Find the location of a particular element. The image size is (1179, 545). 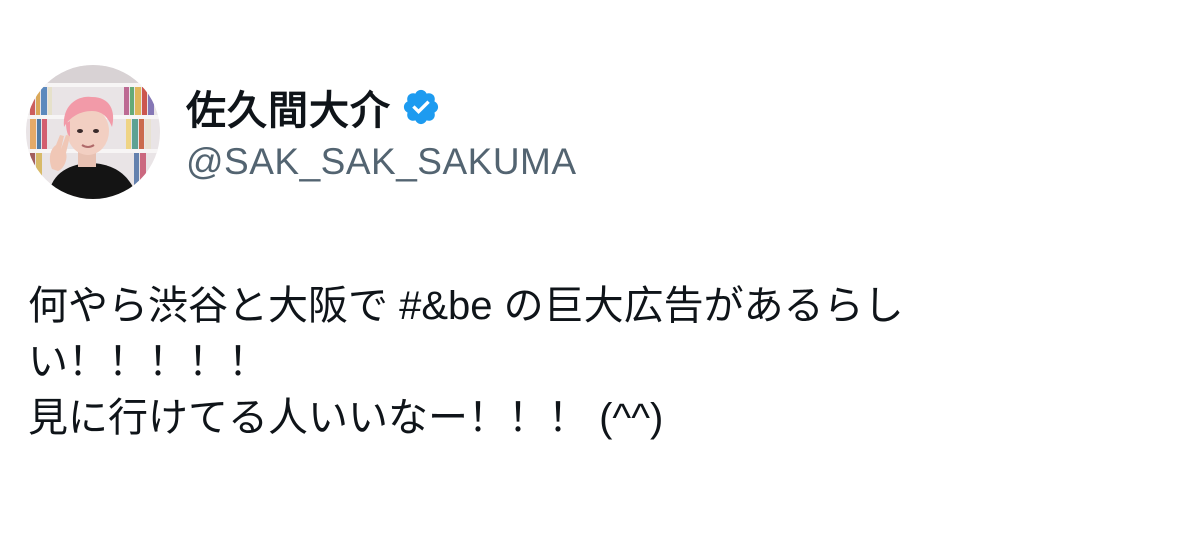

name-row: 佐久間大介 is located at coordinates (381, 107).